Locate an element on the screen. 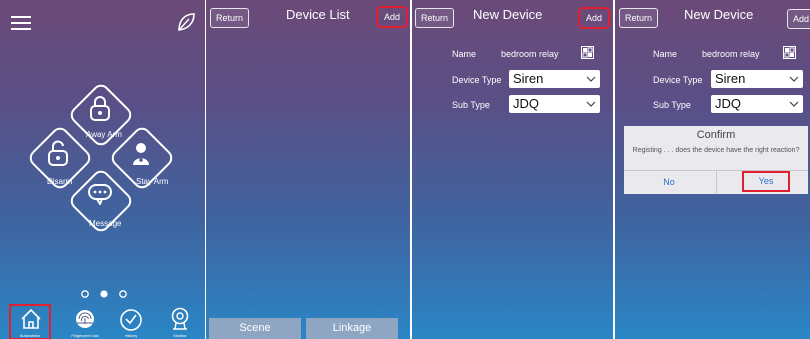  tab-history-label: History is located at coordinates (131, 335).